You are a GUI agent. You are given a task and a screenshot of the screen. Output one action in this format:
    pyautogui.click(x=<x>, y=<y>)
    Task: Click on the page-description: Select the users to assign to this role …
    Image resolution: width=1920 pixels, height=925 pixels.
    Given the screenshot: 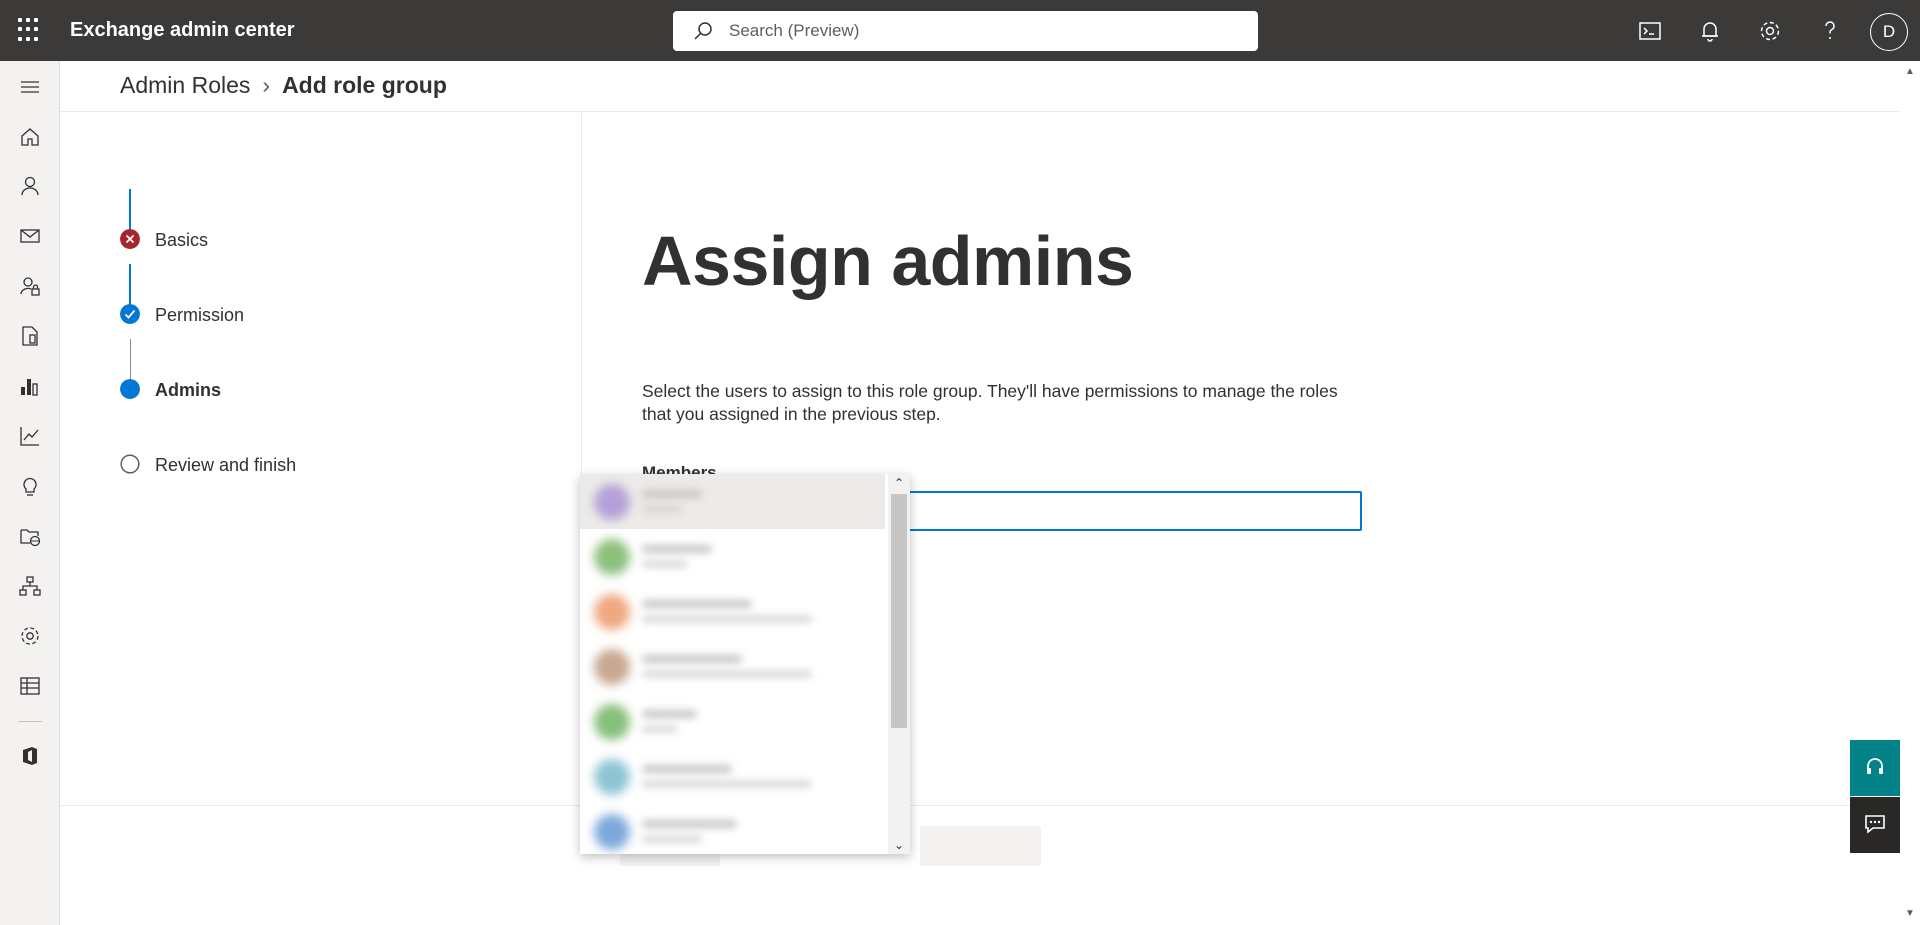 What is the action you would take?
    pyautogui.click(x=990, y=402)
    